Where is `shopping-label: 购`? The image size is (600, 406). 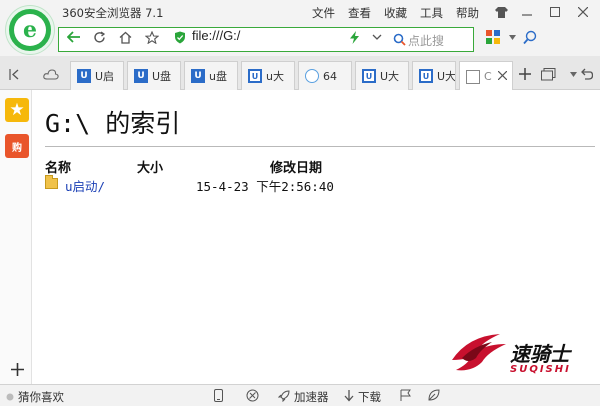
shopping-label: 购 is located at coordinates (17, 148).